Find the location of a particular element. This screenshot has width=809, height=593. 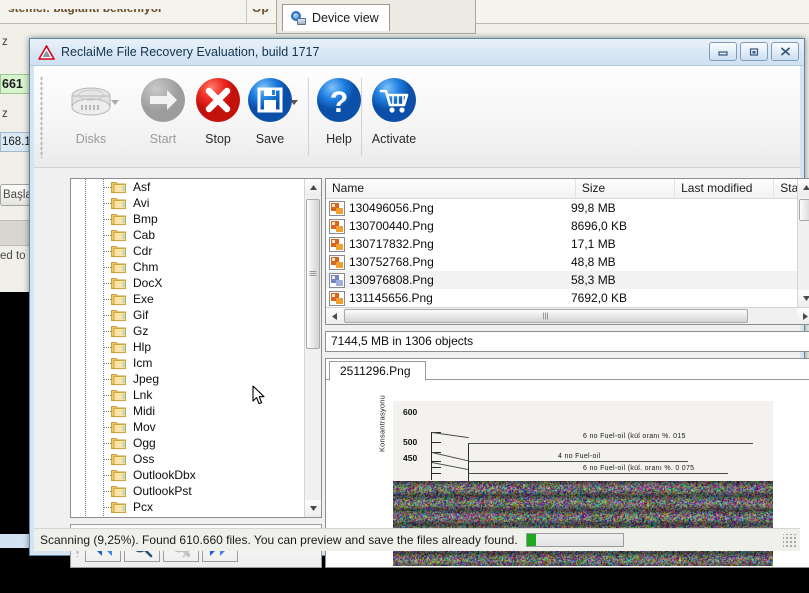

toolbar-save-button: Save is located at coordinates (270, 117).